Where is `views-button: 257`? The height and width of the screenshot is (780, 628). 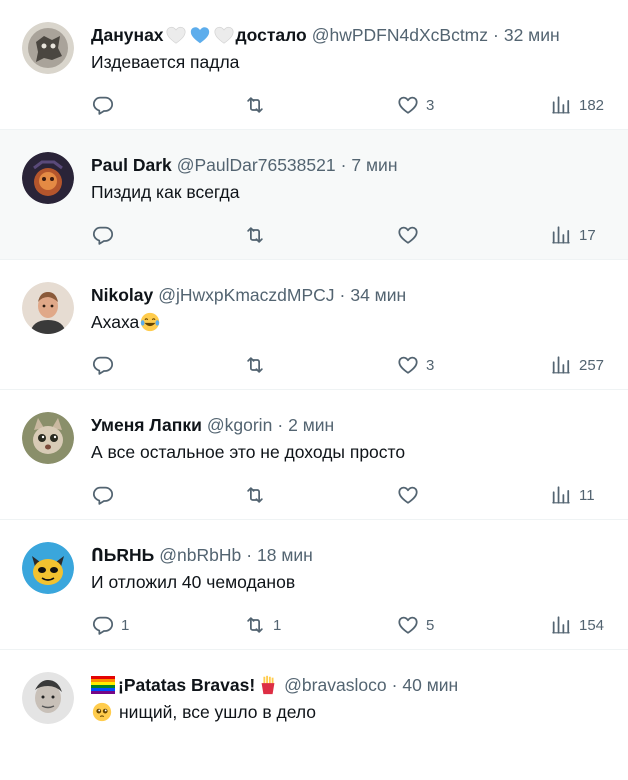 views-button: 257 is located at coordinates (577, 365).